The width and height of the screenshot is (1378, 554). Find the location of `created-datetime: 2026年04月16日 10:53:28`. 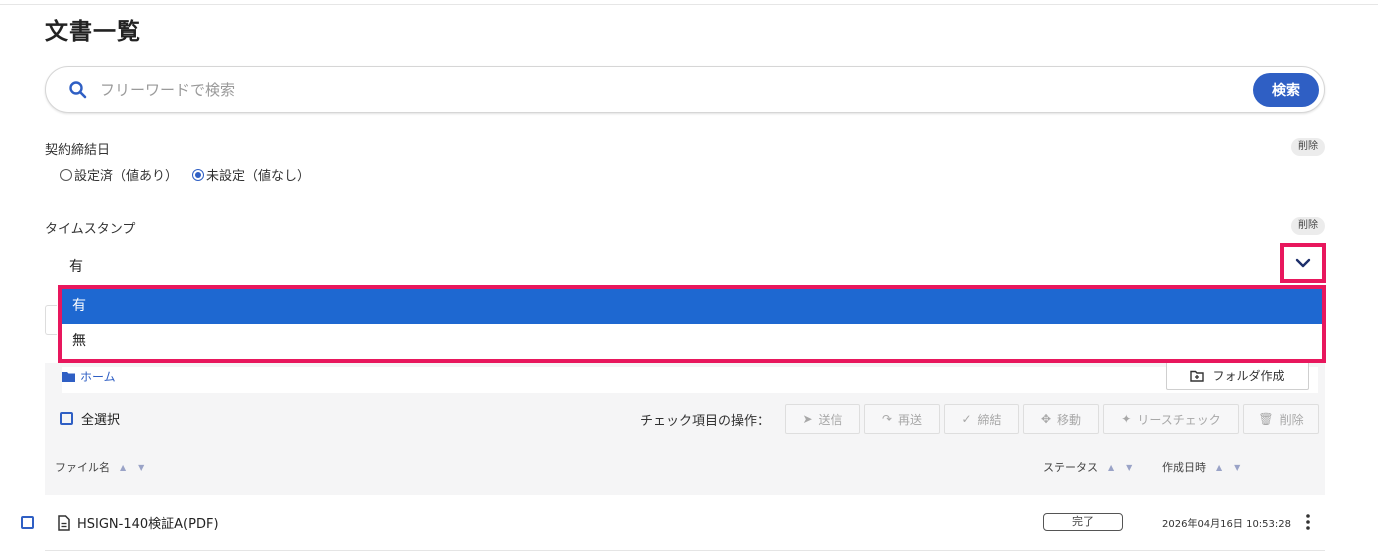

created-datetime: 2026年04月16日 10:53:28 is located at coordinates (1226, 524).